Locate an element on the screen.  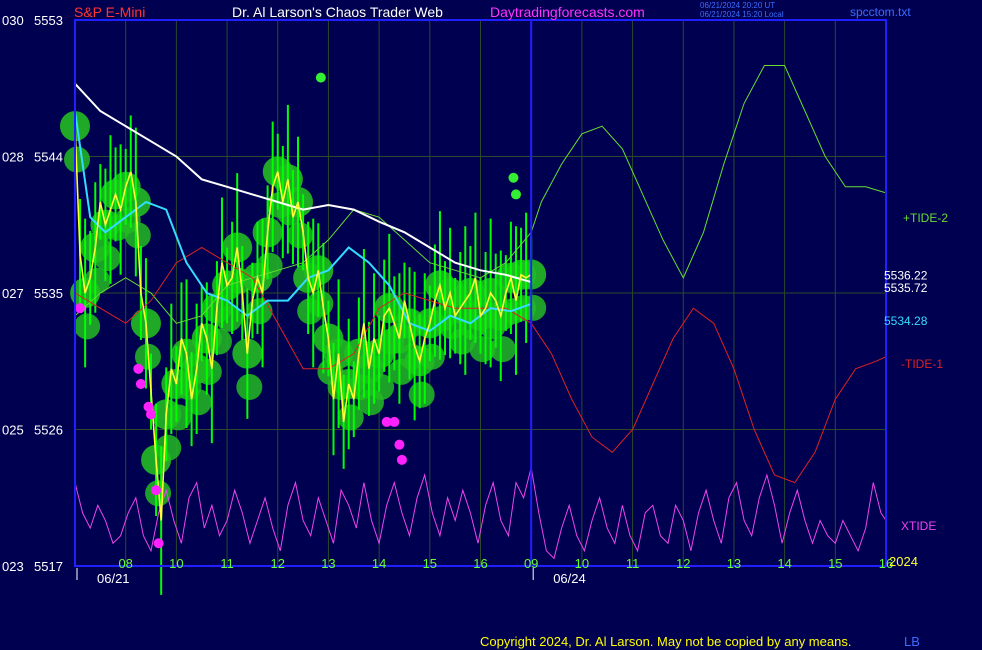
date-label: 06/21 is located at coordinates (113, 578).